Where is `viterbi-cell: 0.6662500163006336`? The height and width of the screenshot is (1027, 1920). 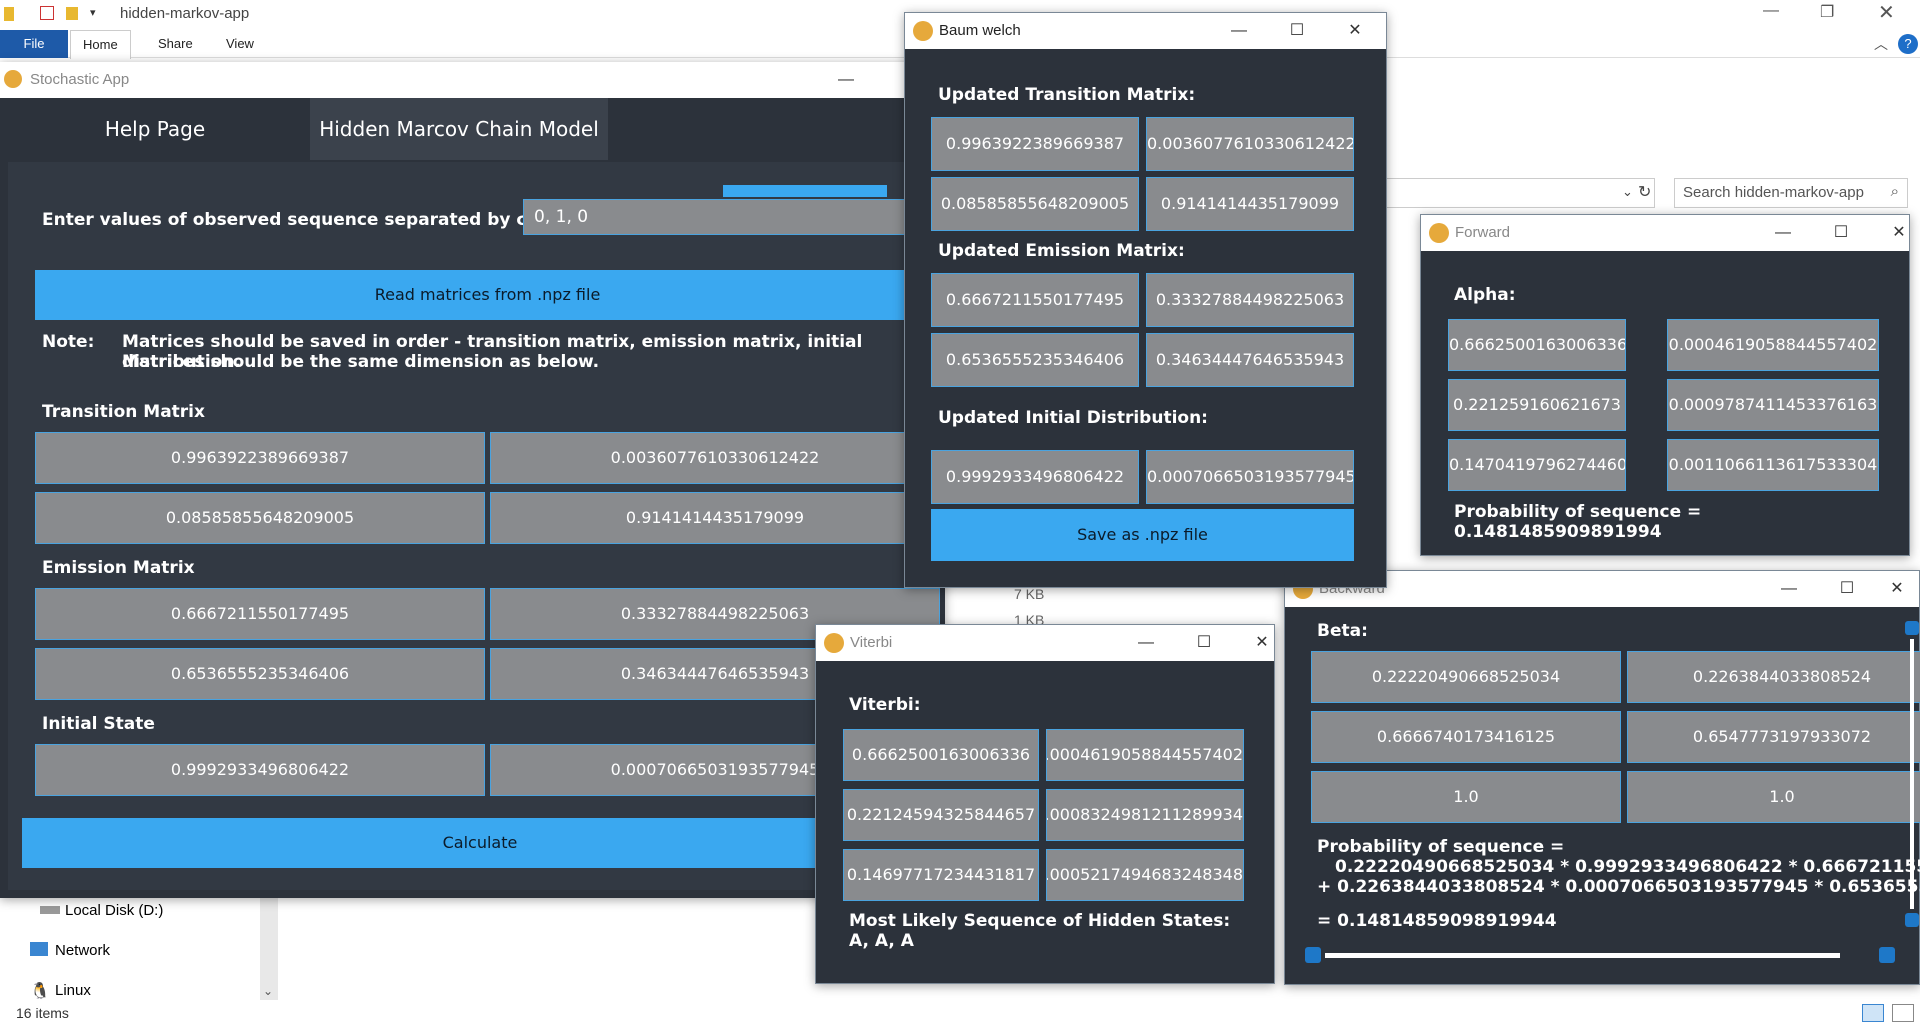
viterbi-cell: 0.6662500163006336 is located at coordinates (941, 755).